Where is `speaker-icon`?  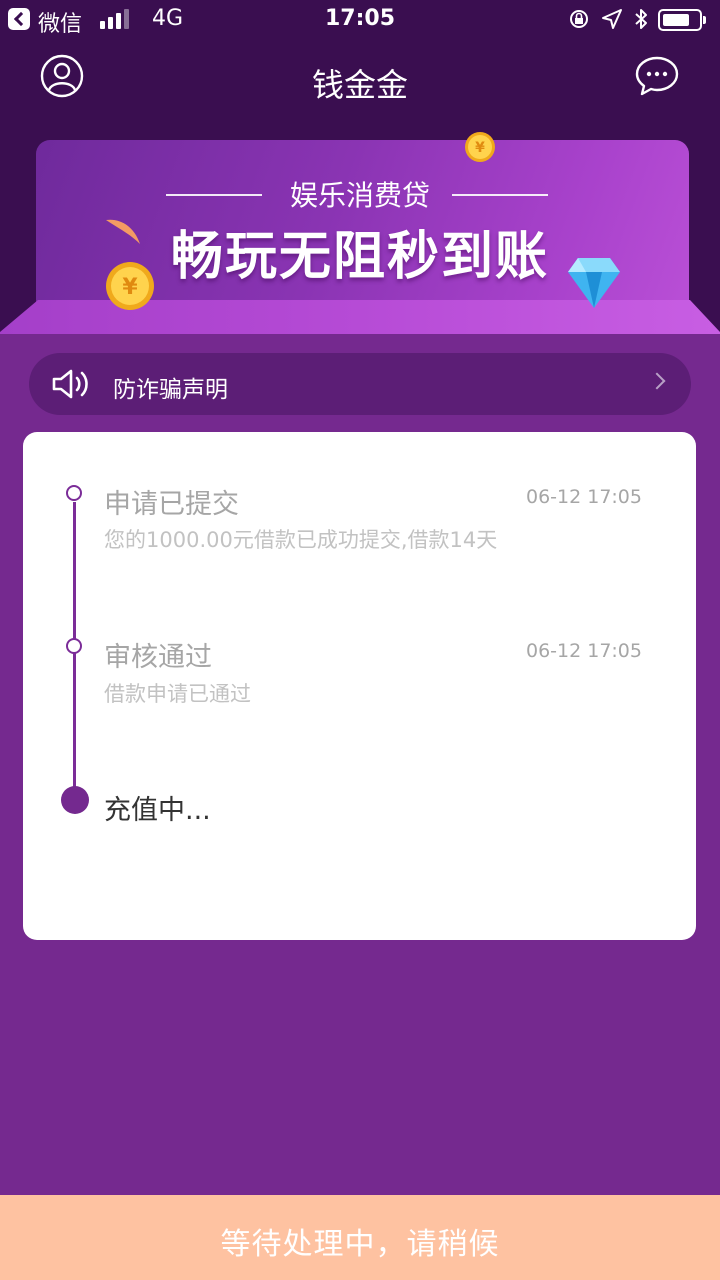
speaker-icon is located at coordinates (70, 384).